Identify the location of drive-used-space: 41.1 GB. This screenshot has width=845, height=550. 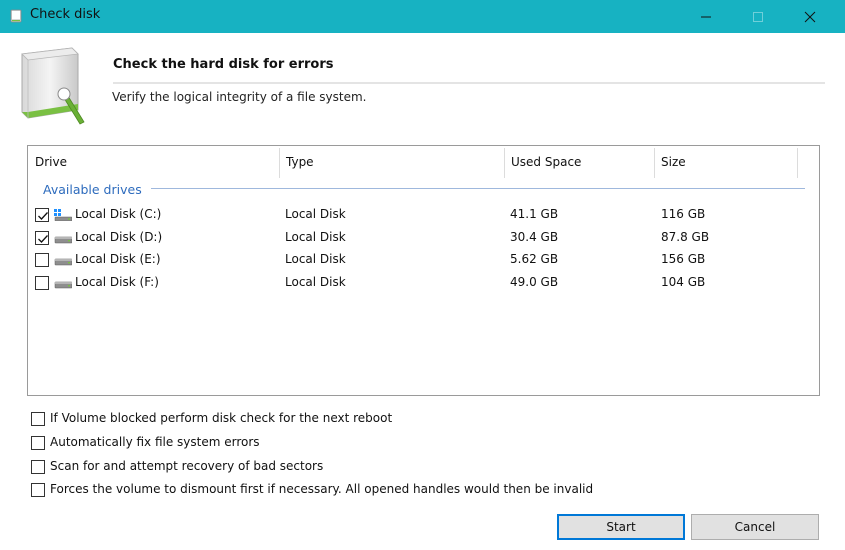
(534, 214).